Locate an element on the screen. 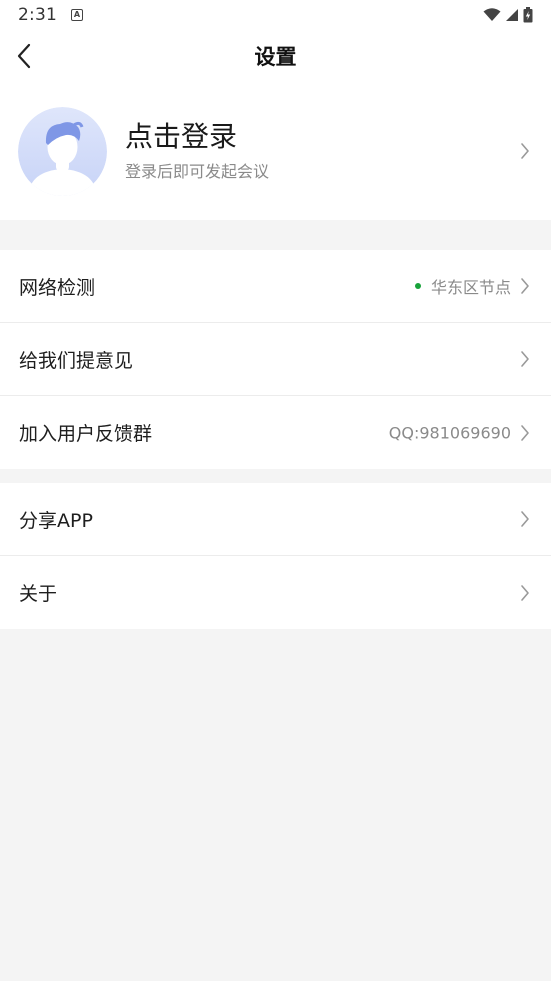  status-icons is located at coordinates (508, 15).